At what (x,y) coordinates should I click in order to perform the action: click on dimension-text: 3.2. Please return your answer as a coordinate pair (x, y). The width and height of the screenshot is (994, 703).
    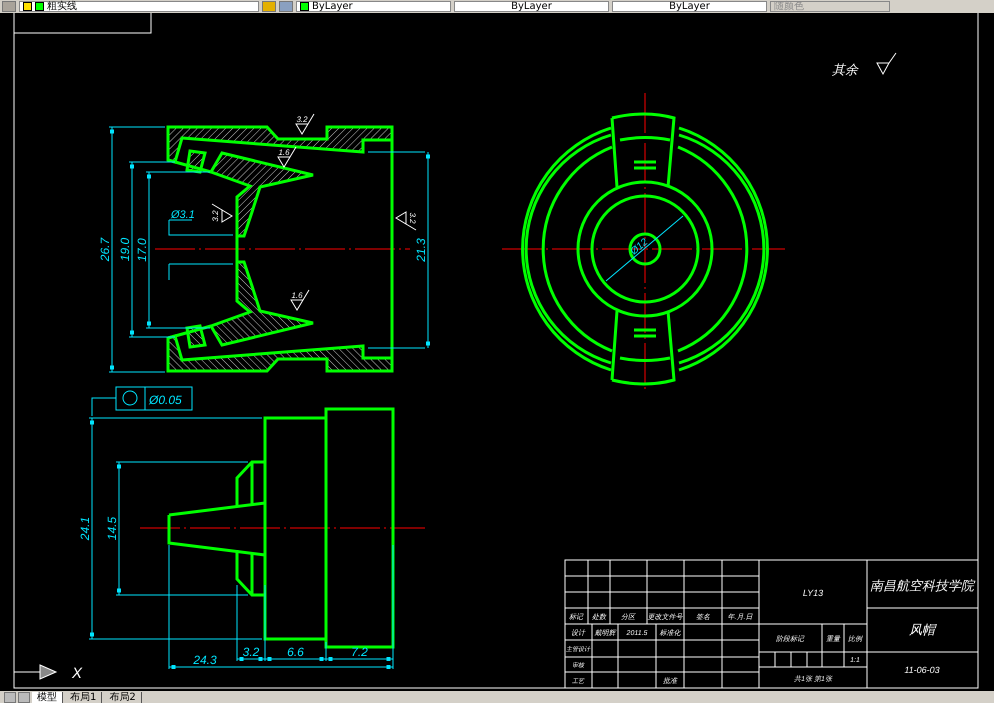
    Looking at the image, I should click on (251, 652).